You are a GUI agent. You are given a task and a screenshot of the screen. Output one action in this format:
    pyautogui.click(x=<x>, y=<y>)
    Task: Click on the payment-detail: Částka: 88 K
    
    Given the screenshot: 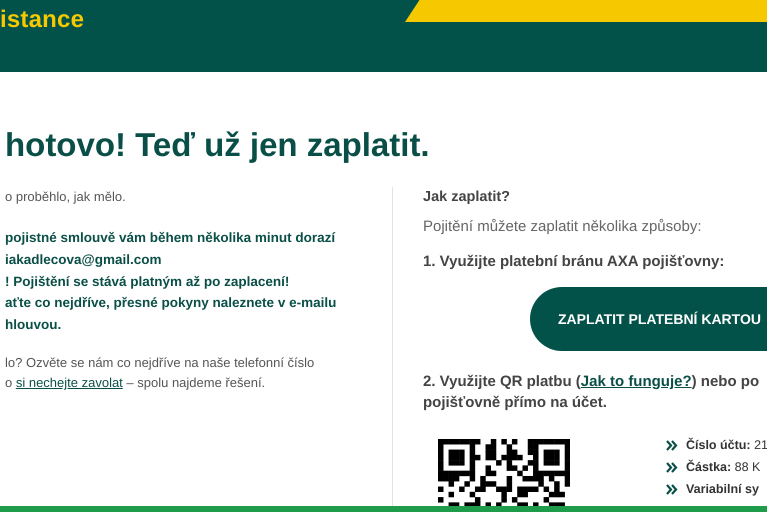 What is the action you would take?
    pyautogui.click(x=723, y=467)
    